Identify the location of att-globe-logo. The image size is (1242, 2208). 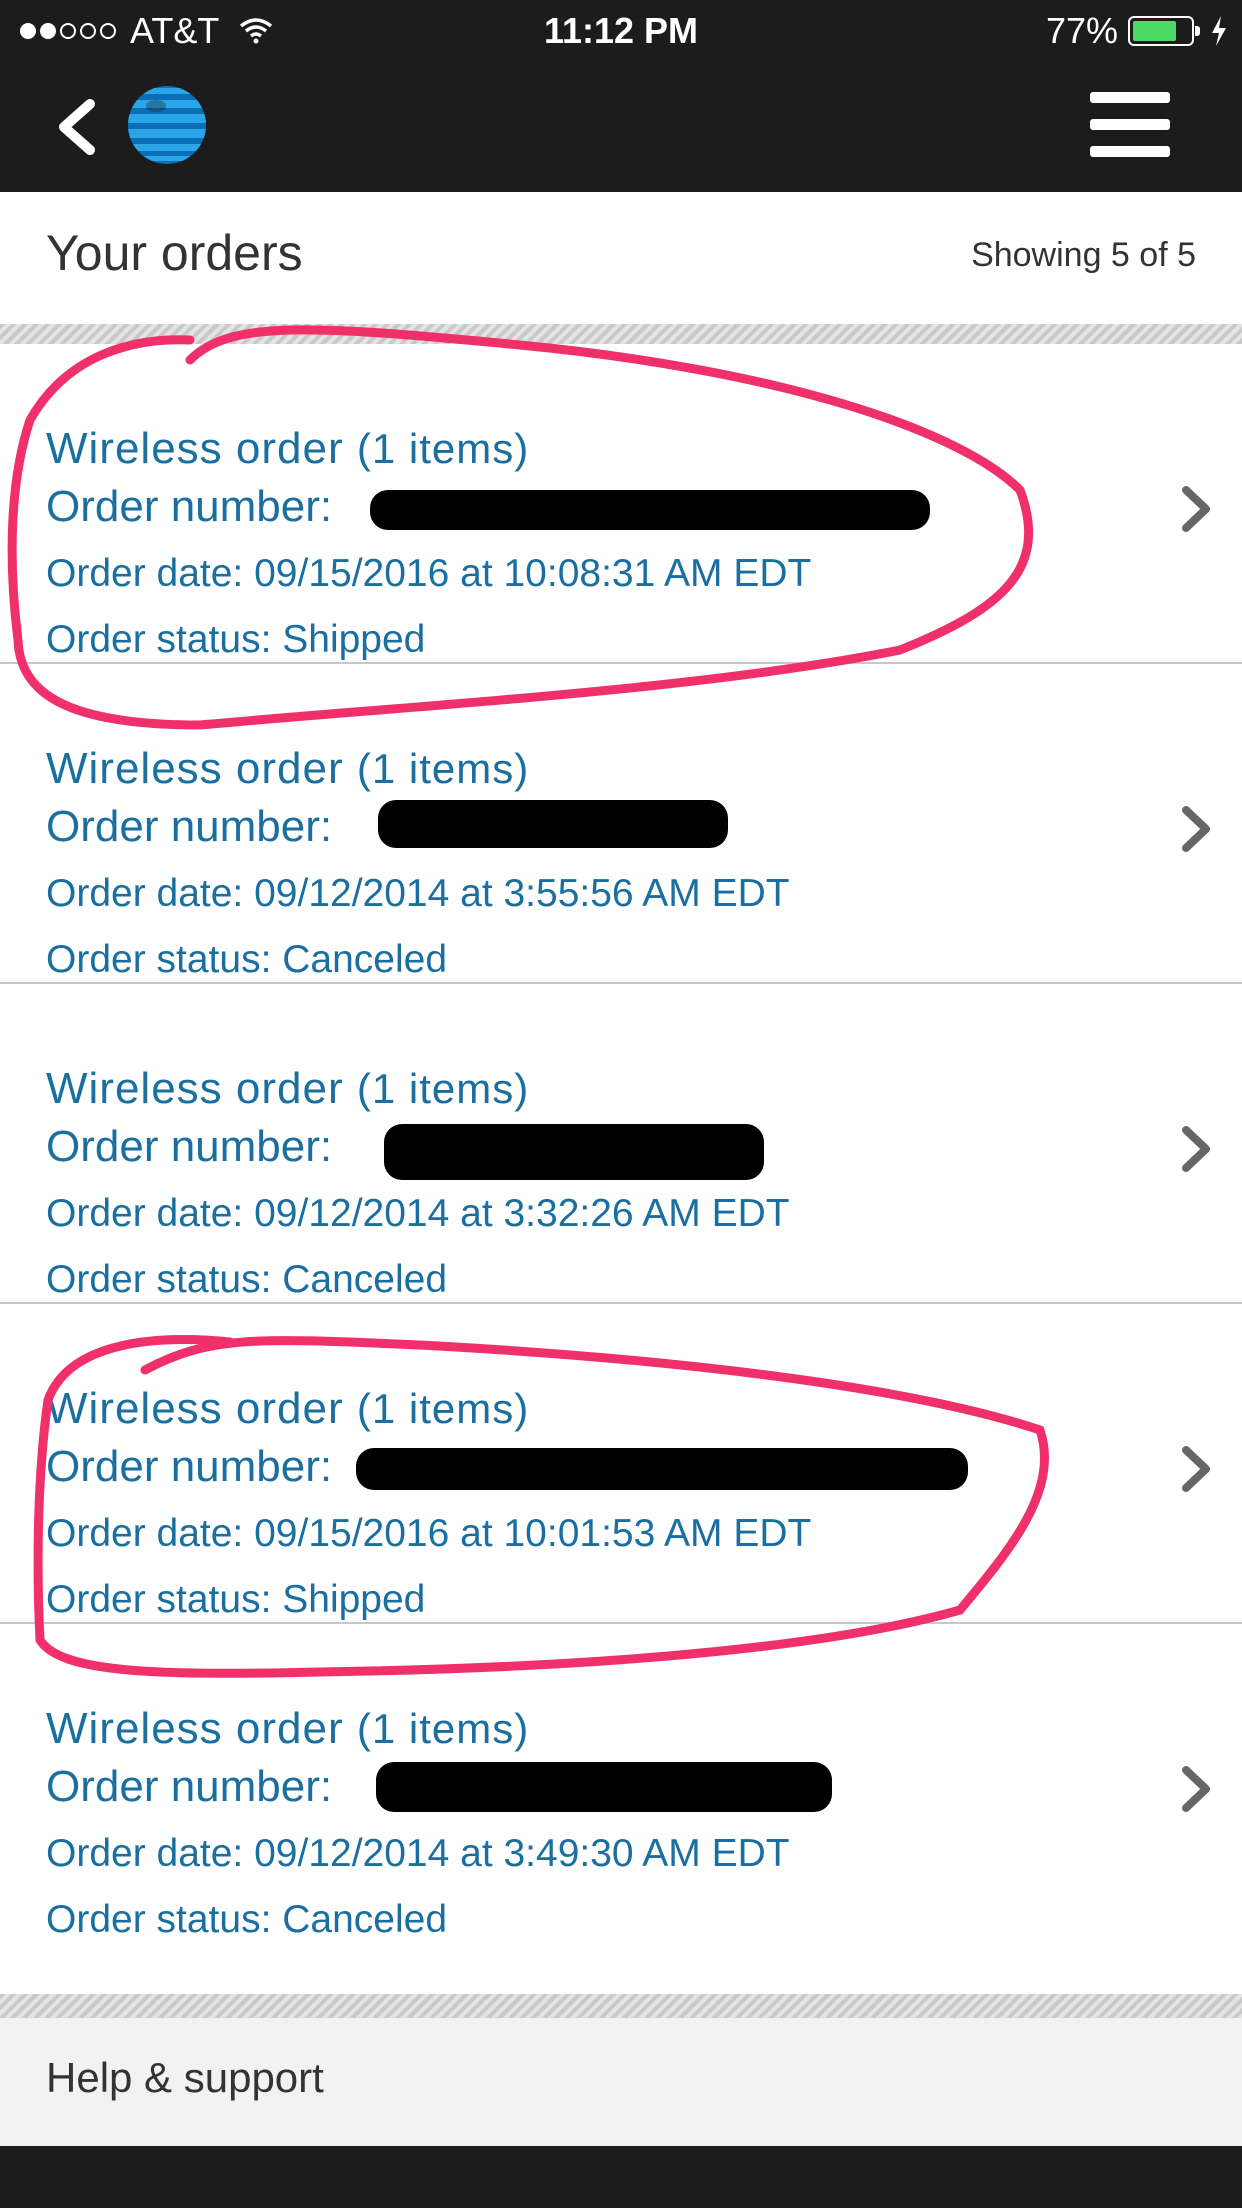
(167, 125).